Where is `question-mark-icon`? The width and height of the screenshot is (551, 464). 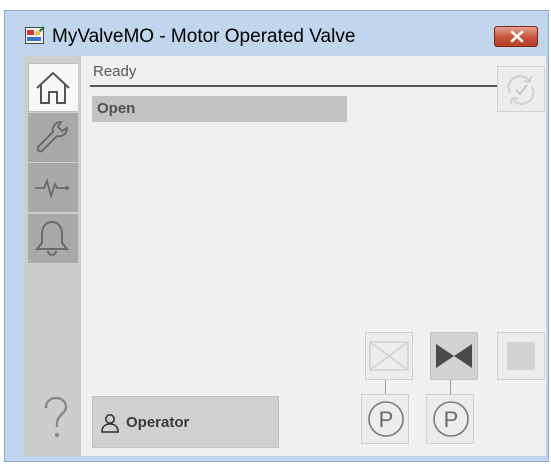
question-mark-icon is located at coordinates (56, 417).